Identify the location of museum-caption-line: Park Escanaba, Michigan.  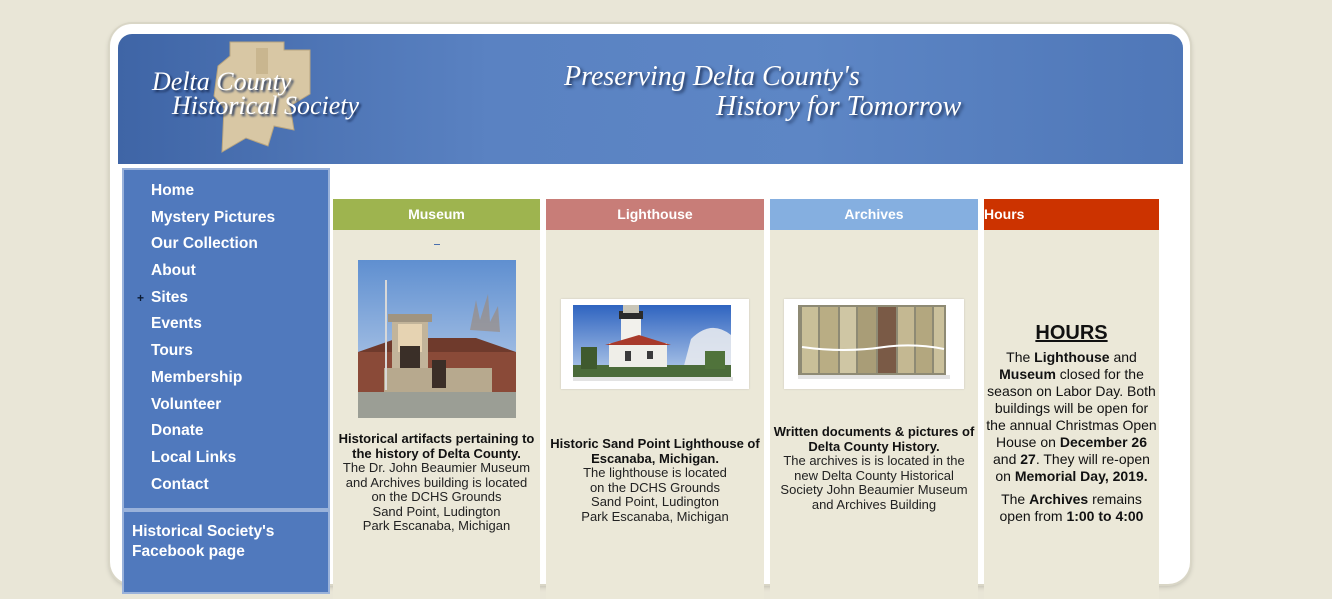
(436, 525).